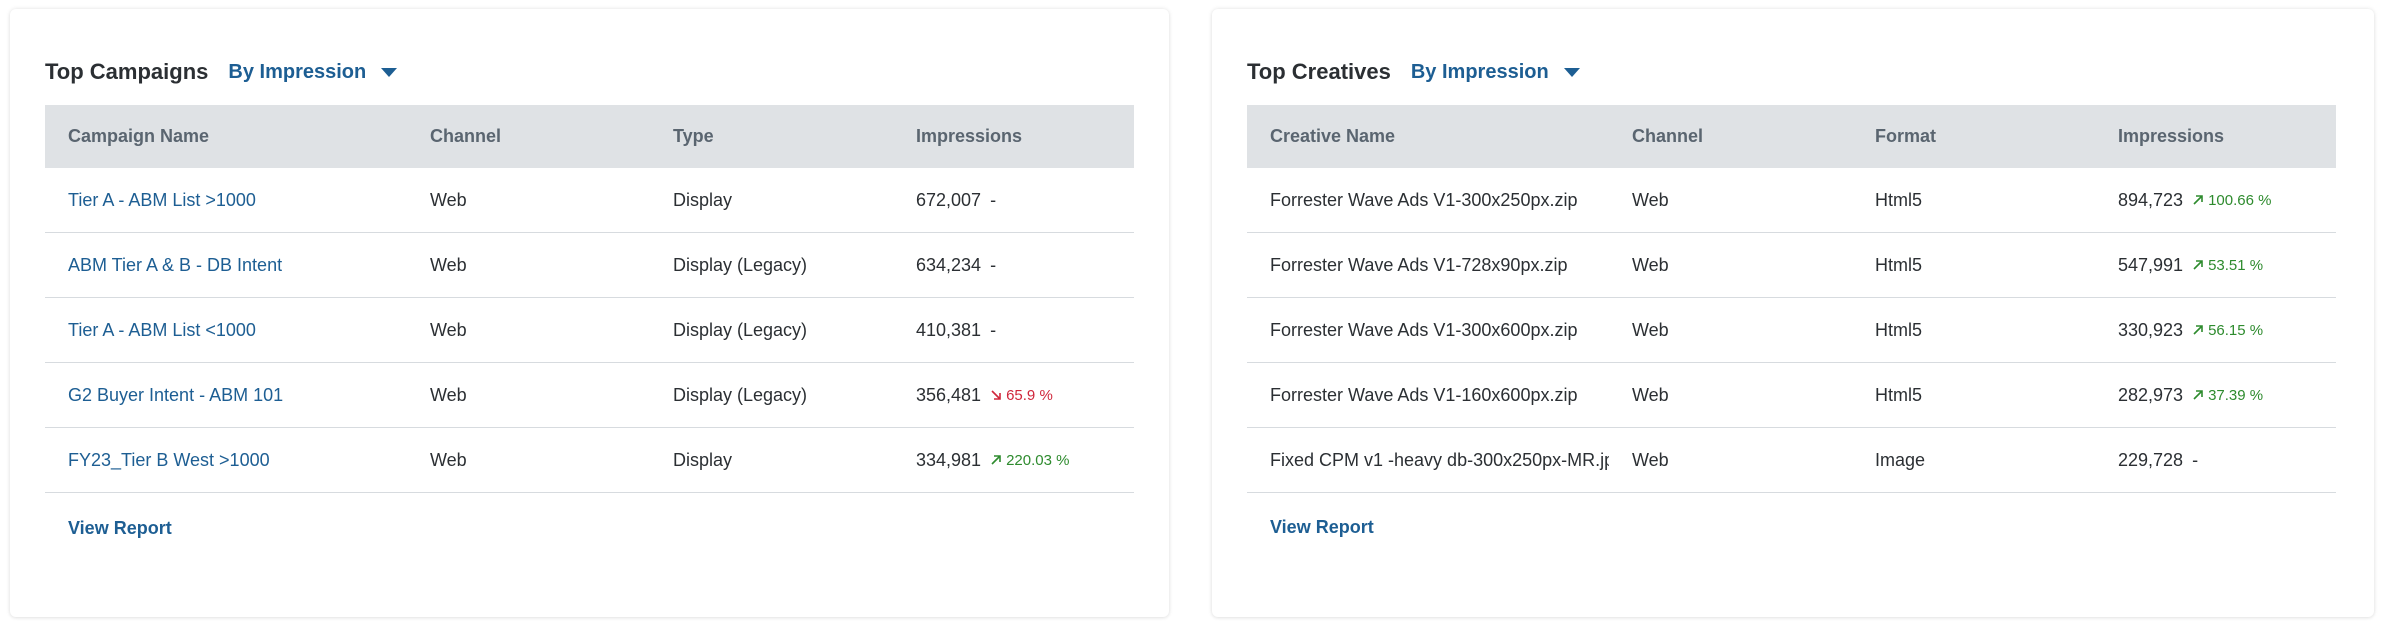 This screenshot has width=2384, height=642. What do you see at coordinates (1038, 460) in the screenshot?
I see `trend-value: 220.03 %` at bounding box center [1038, 460].